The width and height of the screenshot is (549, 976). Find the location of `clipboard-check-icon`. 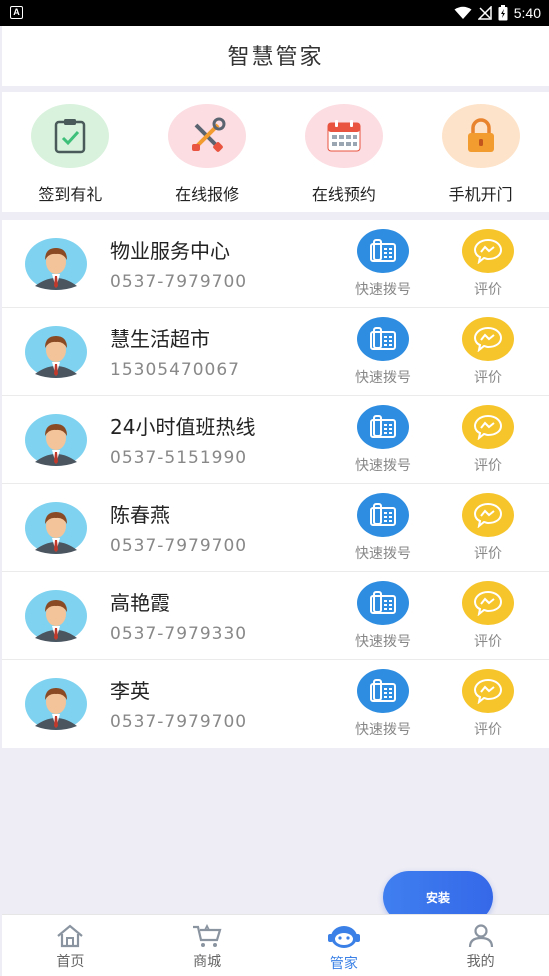

clipboard-check-icon is located at coordinates (70, 136).